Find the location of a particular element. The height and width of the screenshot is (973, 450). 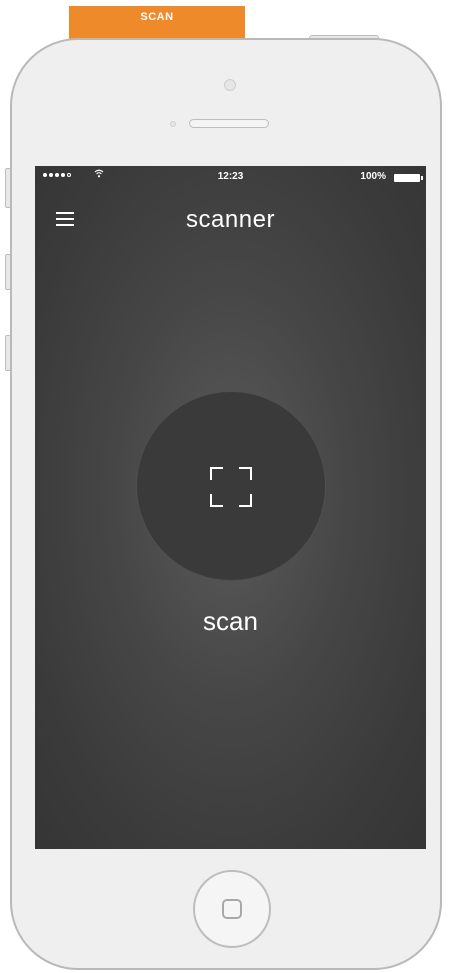

status-bar: 12:23 100% is located at coordinates (230, 177).